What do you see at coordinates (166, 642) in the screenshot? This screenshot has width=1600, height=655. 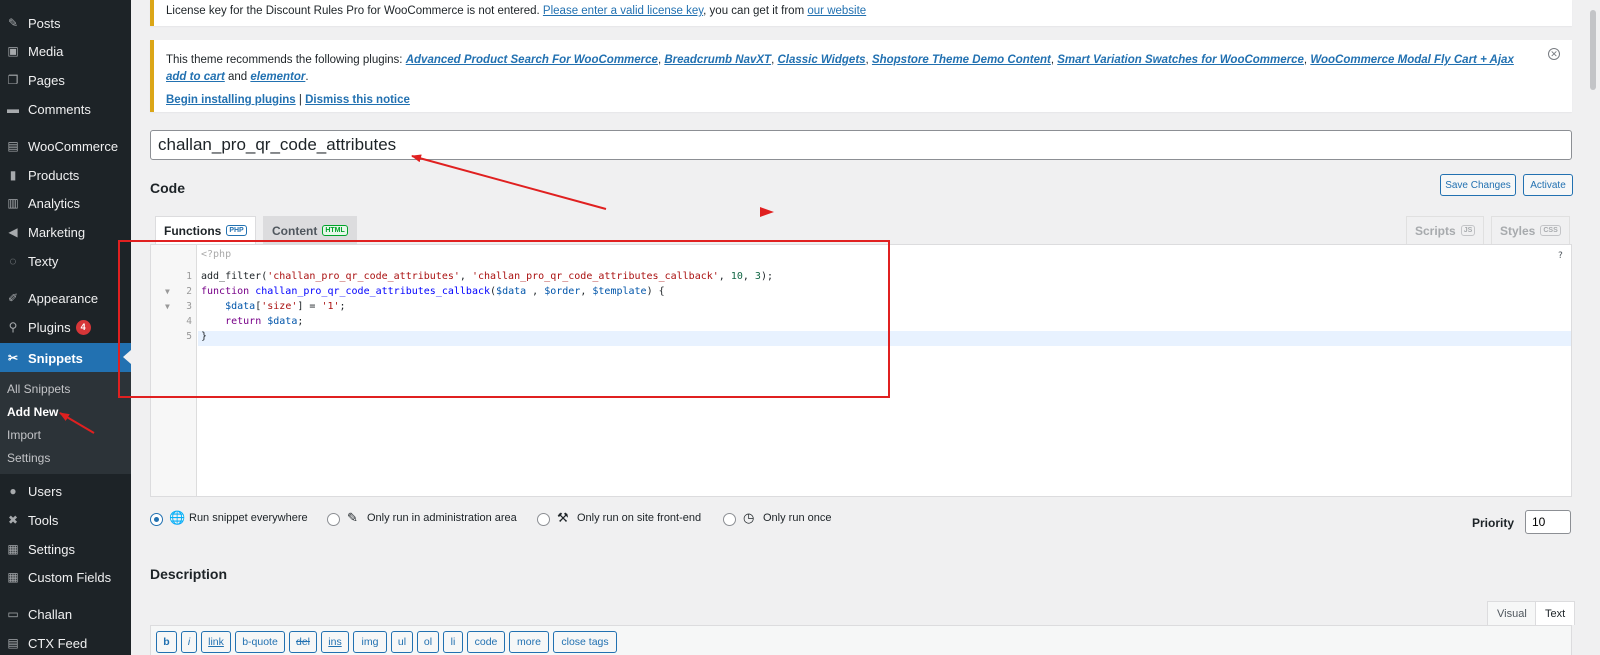 I see `bold-button: b` at bounding box center [166, 642].